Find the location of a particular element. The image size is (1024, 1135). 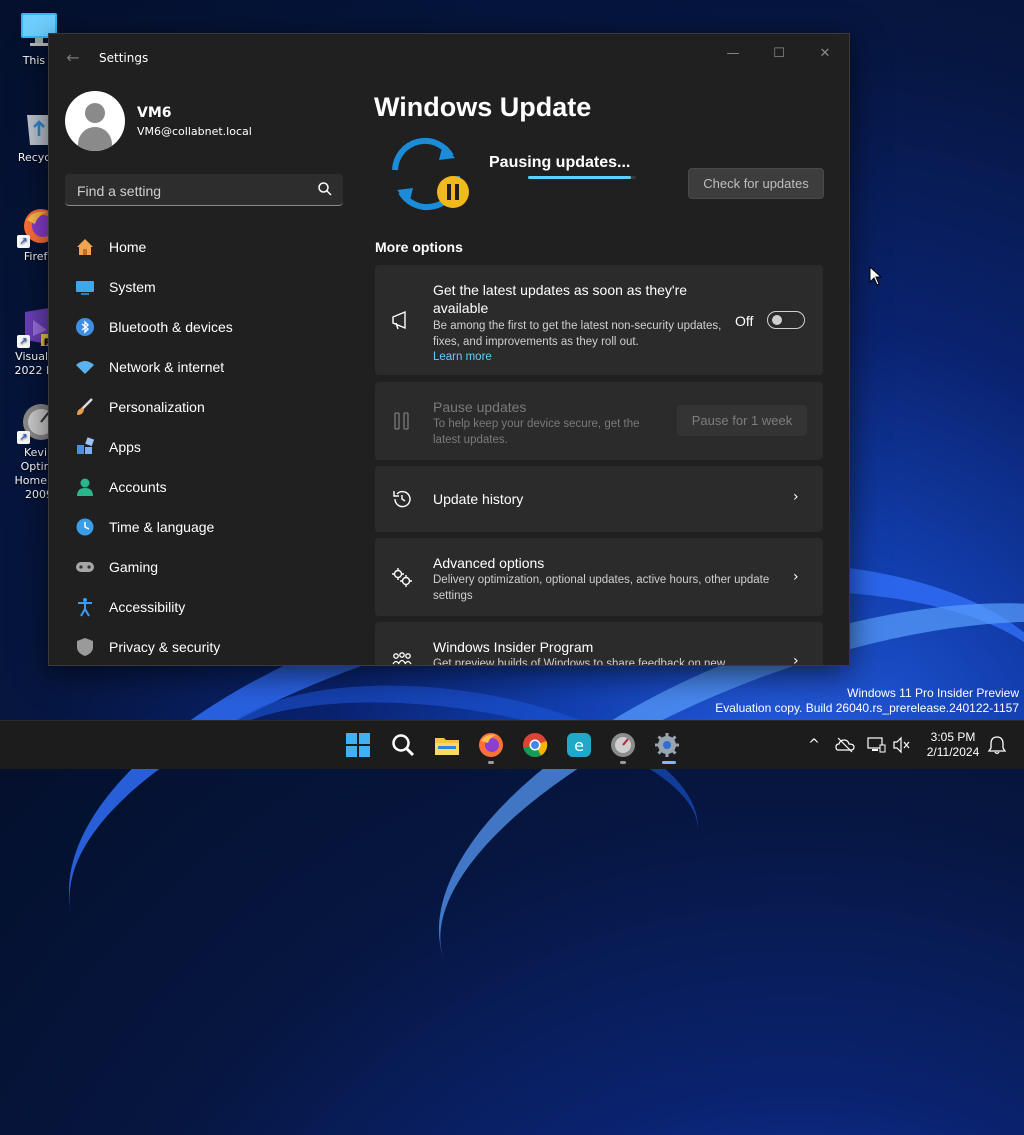

sidebar-item-home: Home is located at coordinates (205, 247).